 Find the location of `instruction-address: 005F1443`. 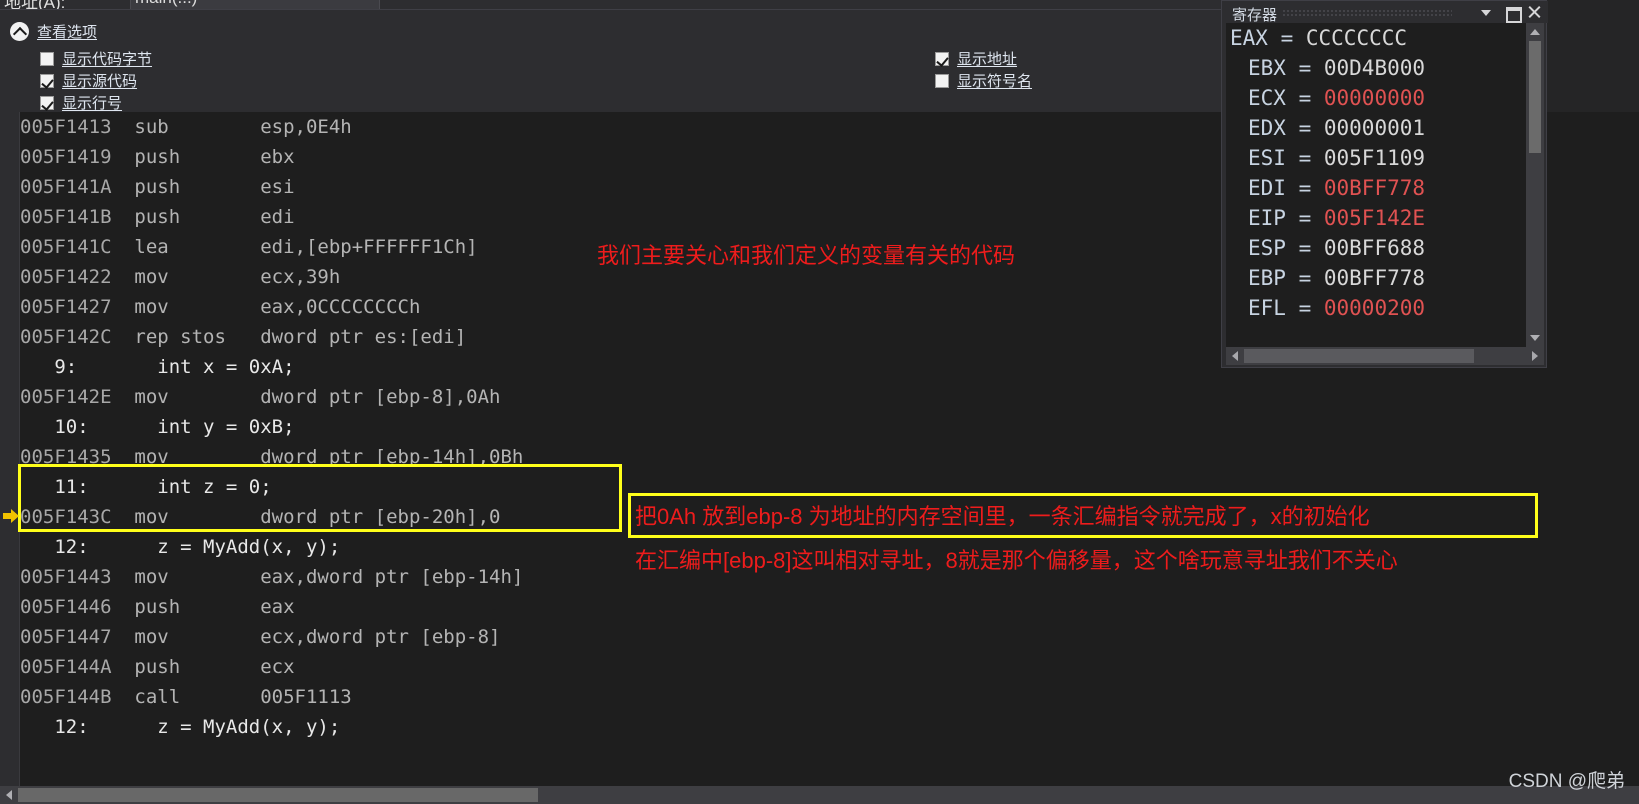

instruction-address: 005F1443 is located at coordinates (77, 577).